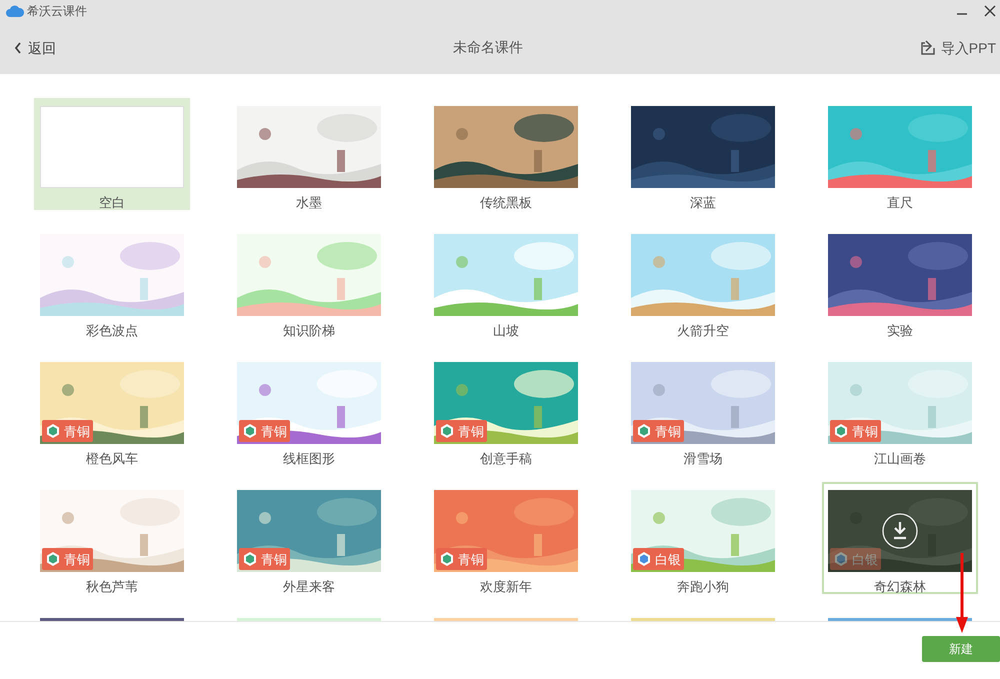  I want to click on template-name: 奇幻森林, so click(900, 587).